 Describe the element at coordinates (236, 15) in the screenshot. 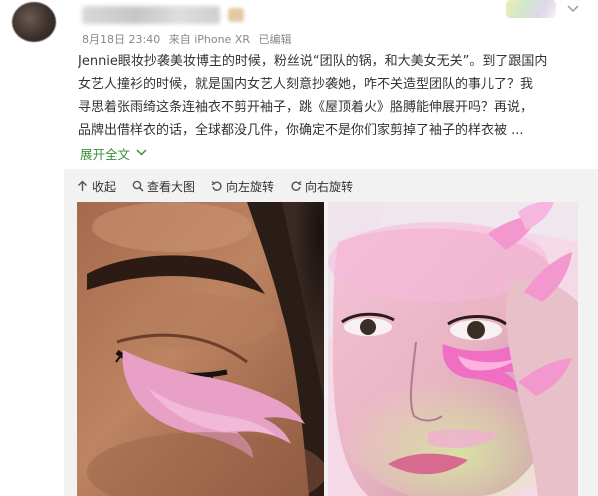

I see `badge-icon` at that location.